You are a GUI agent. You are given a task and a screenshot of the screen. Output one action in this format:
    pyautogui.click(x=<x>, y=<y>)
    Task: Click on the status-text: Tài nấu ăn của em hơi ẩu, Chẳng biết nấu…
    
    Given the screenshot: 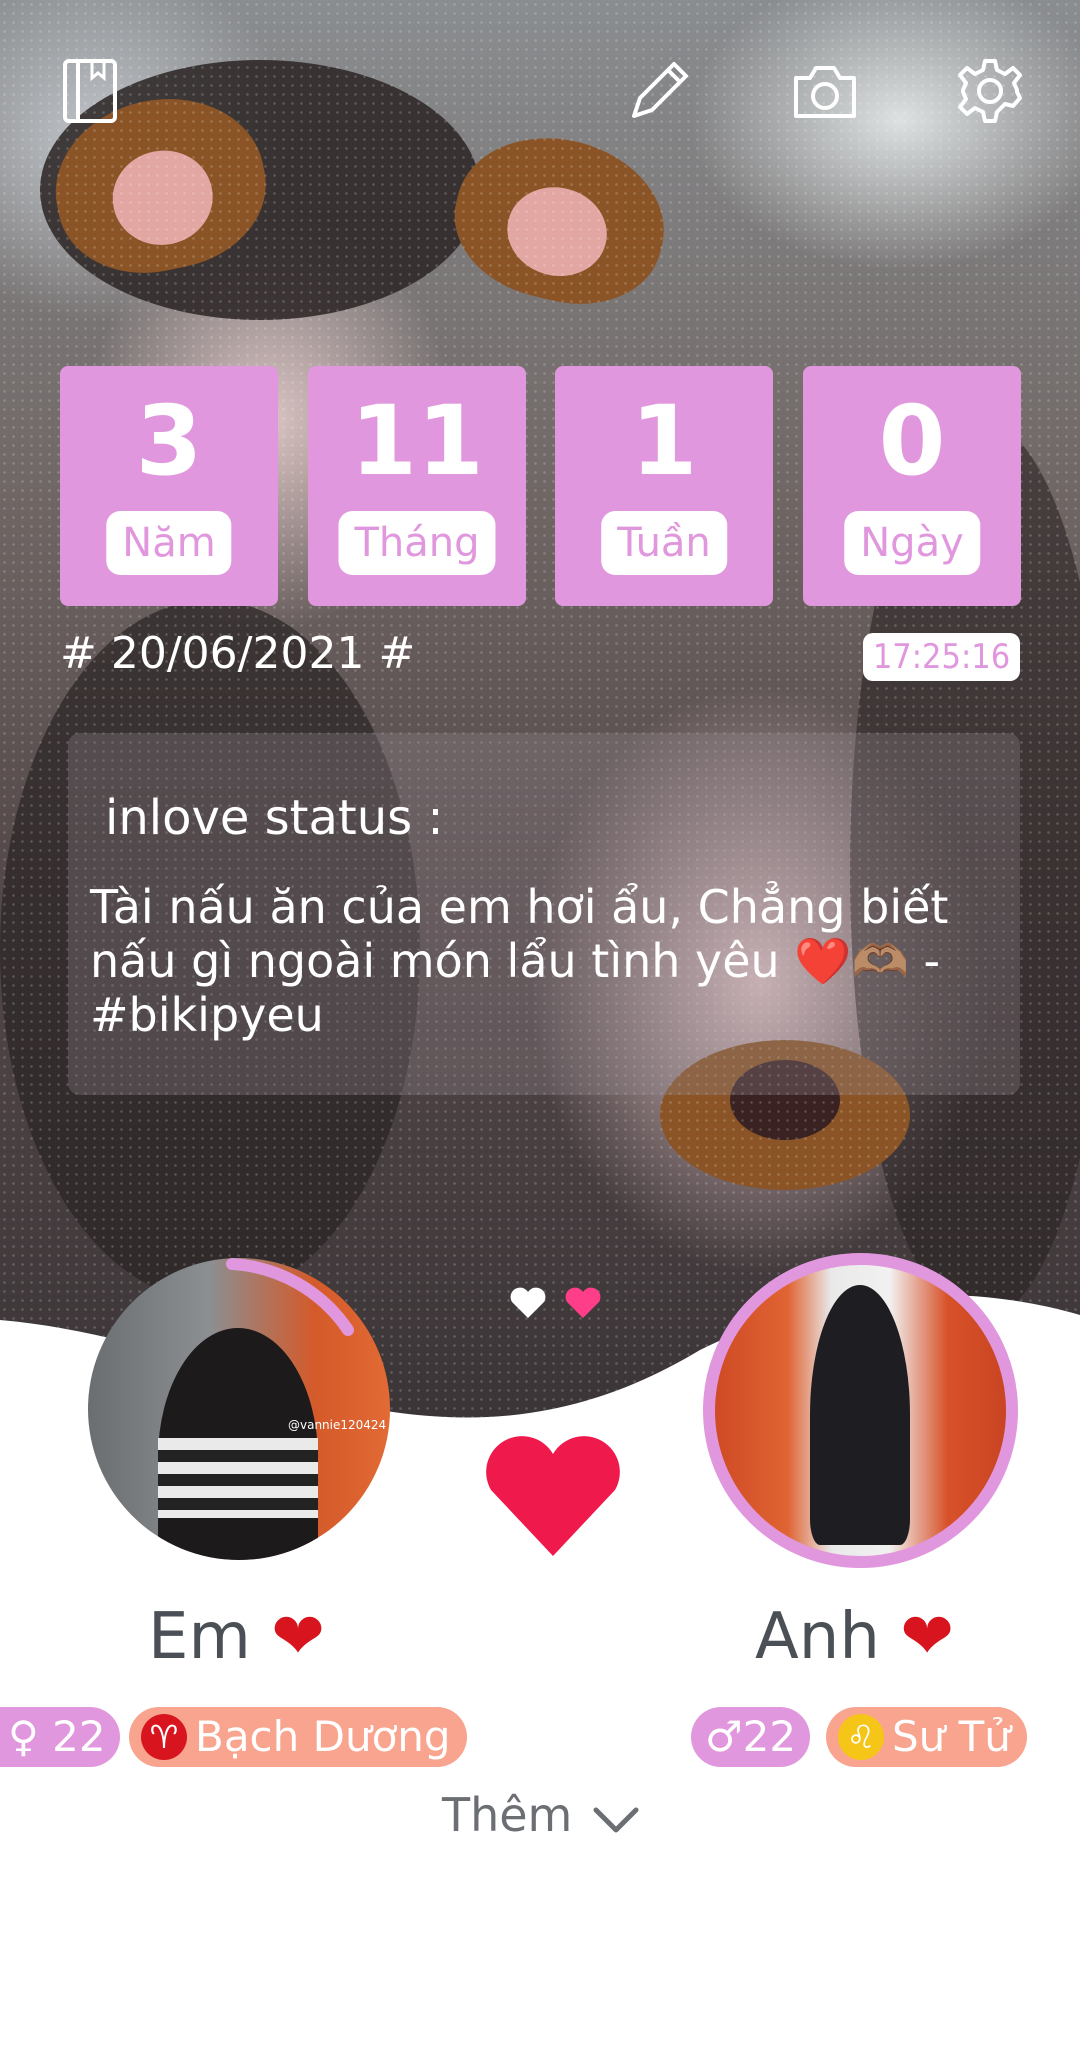 What is the action you would take?
    pyautogui.click(x=519, y=961)
    